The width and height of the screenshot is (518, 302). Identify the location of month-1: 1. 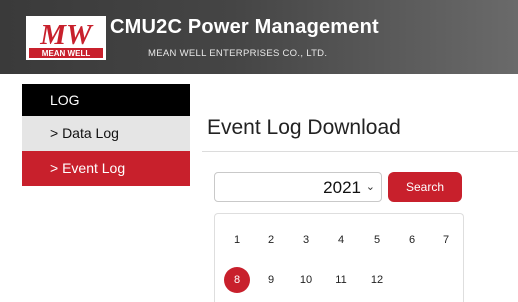
(237, 240).